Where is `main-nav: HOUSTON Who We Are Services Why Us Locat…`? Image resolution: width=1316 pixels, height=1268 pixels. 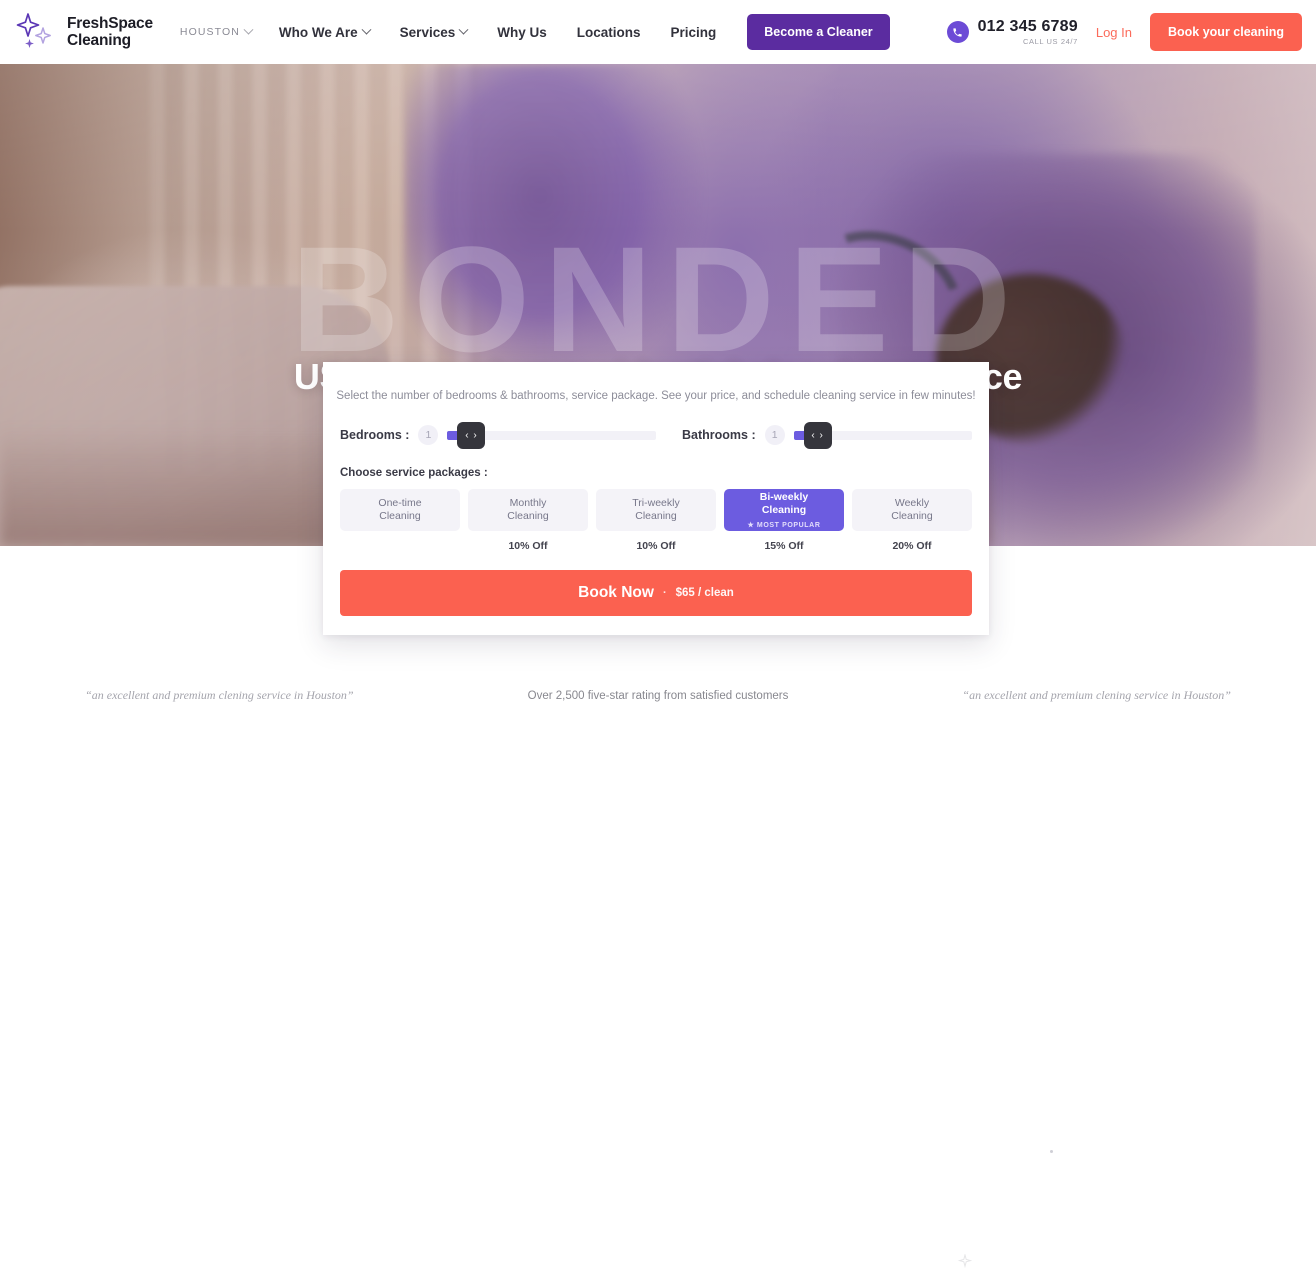 main-nav: HOUSTON Who We Are Services Why Us Locat… is located at coordinates (532, 32).